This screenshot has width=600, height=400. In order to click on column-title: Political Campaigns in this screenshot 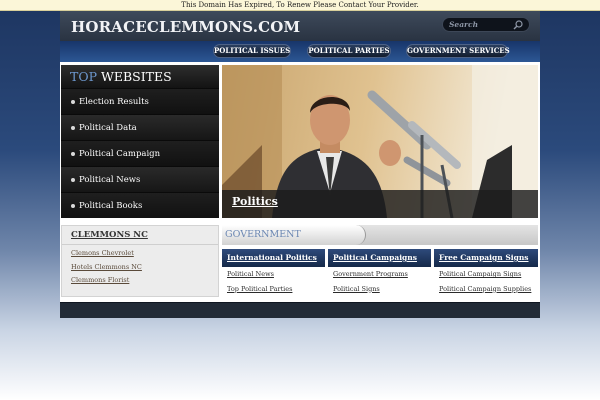, I will do `click(379, 258)`.